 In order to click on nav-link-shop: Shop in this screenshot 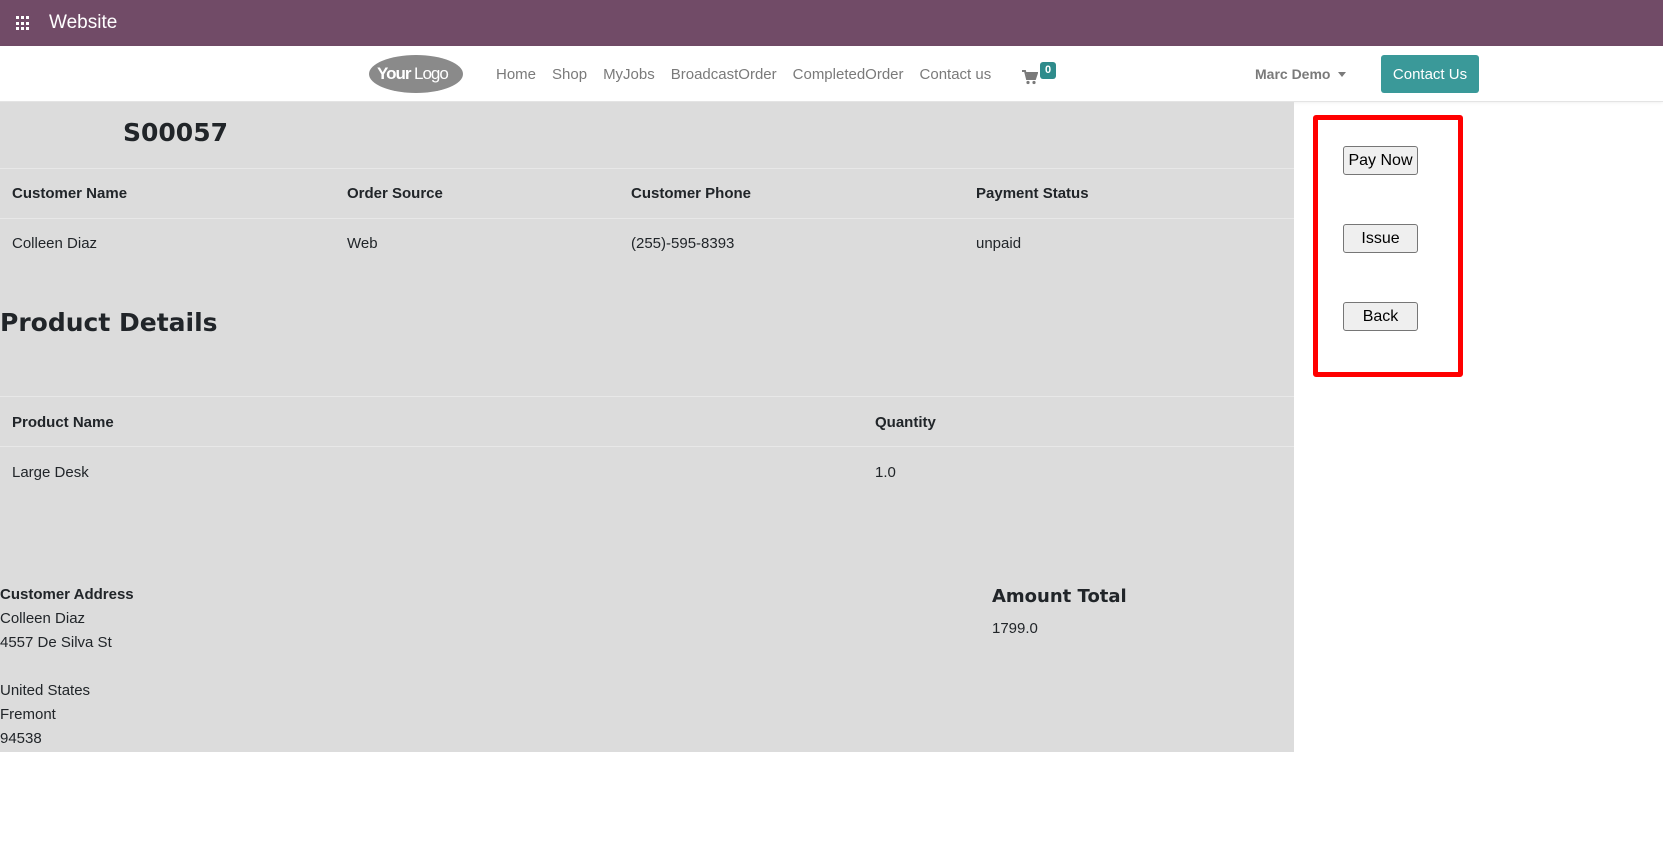, I will do `click(569, 74)`.